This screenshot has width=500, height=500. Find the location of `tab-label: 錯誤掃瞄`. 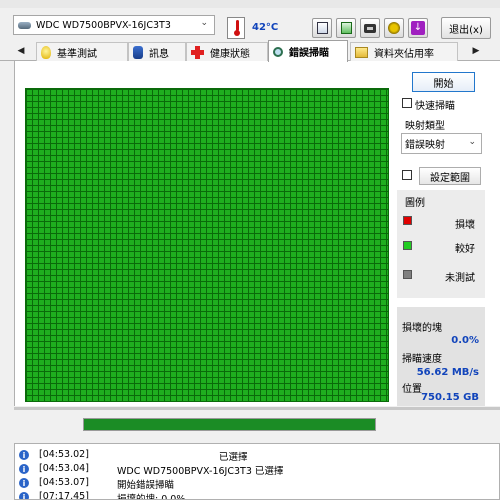

tab-label: 錯誤掃瞄 is located at coordinates (309, 53).